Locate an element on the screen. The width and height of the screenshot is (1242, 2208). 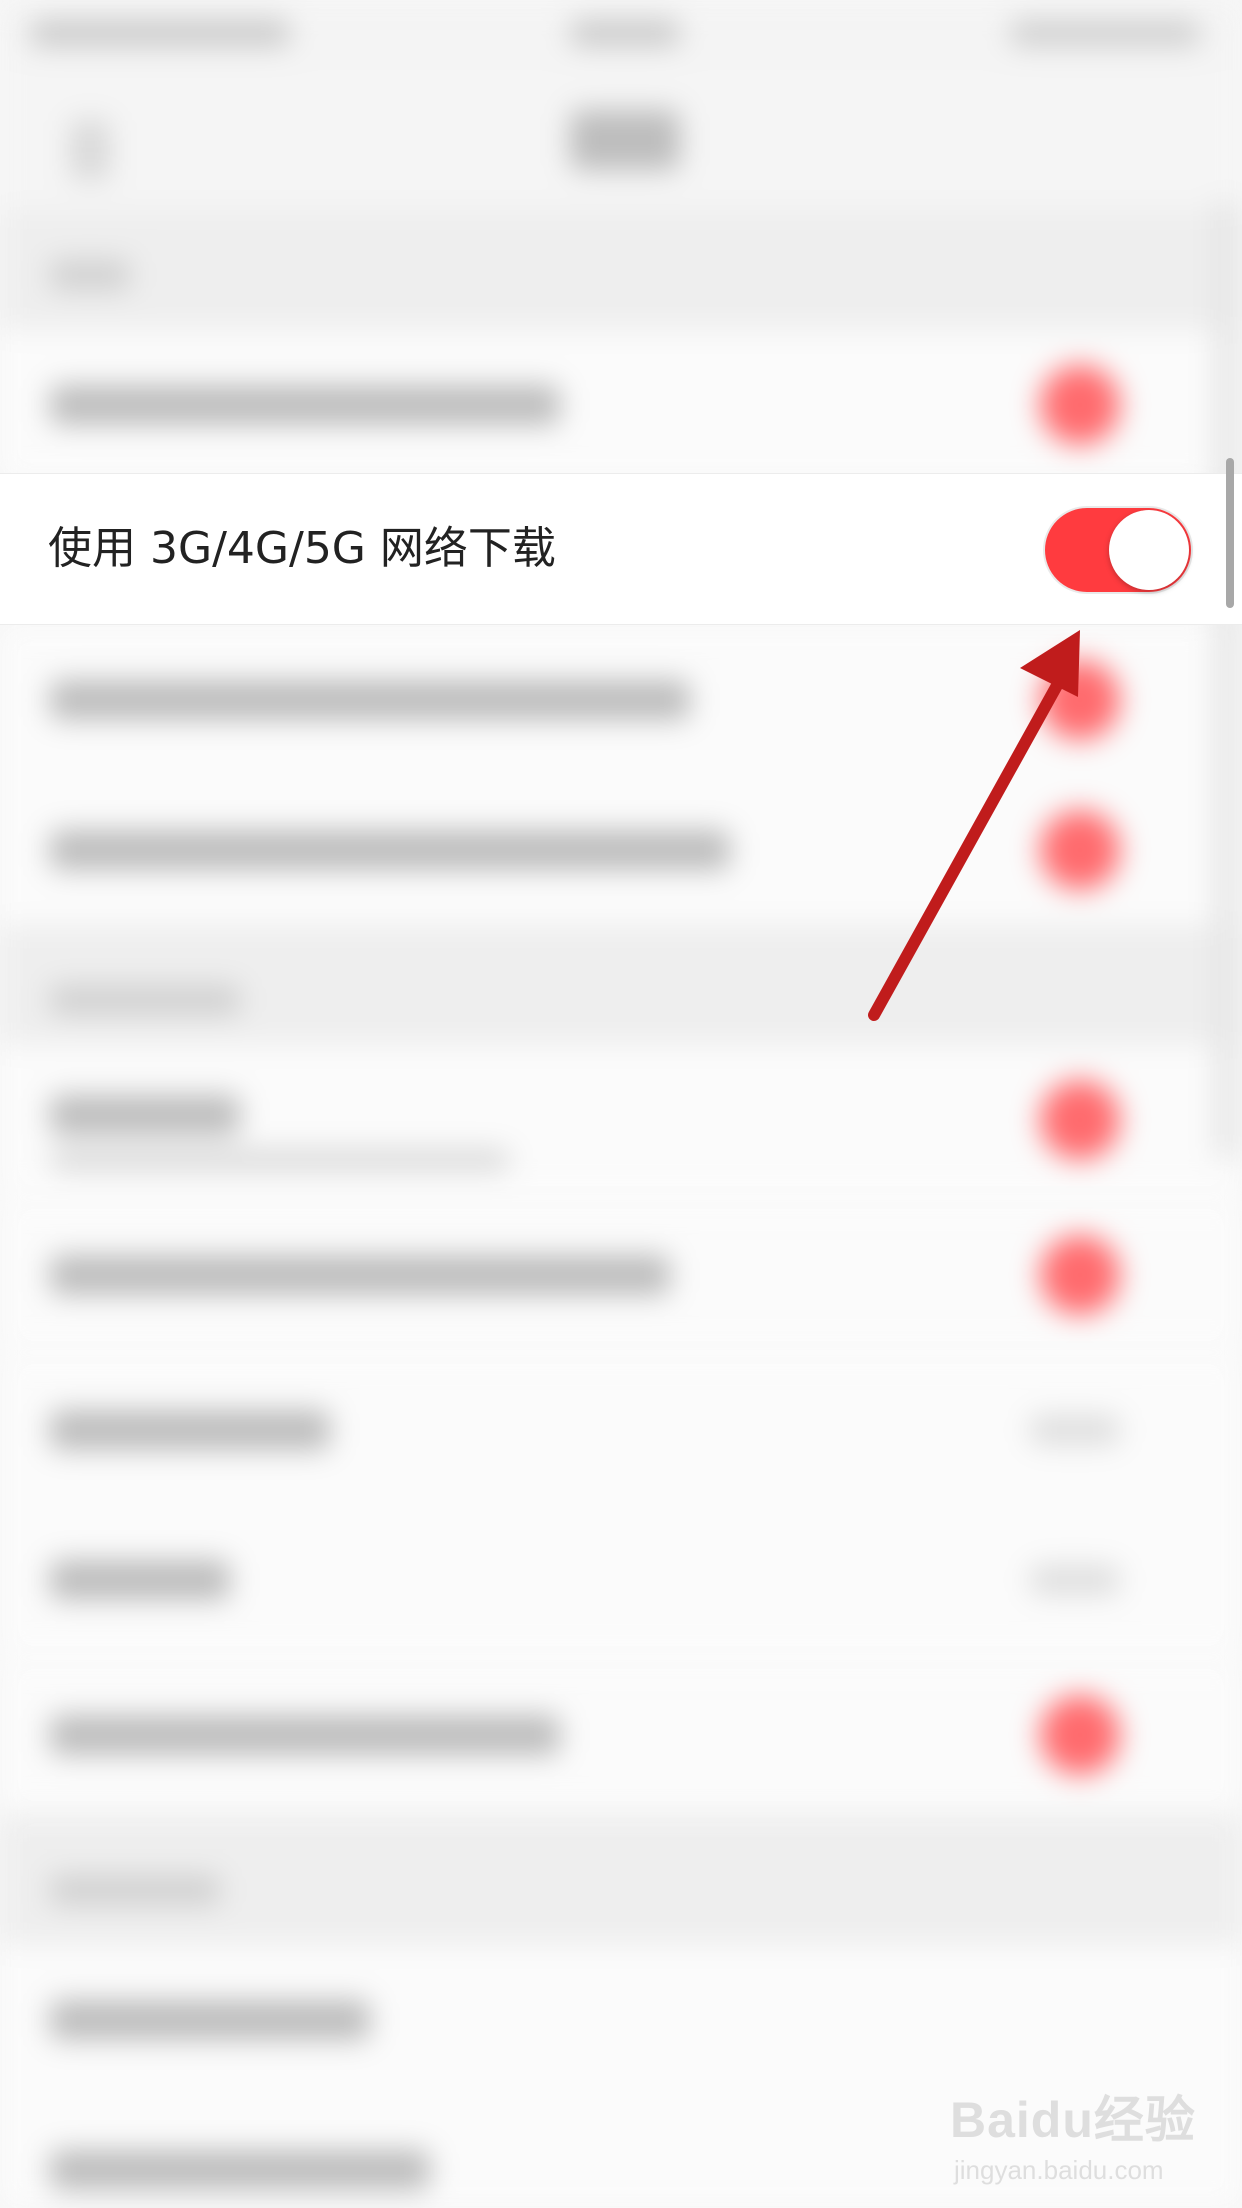
arrow-shaft-icon is located at coordinates (967, 847).